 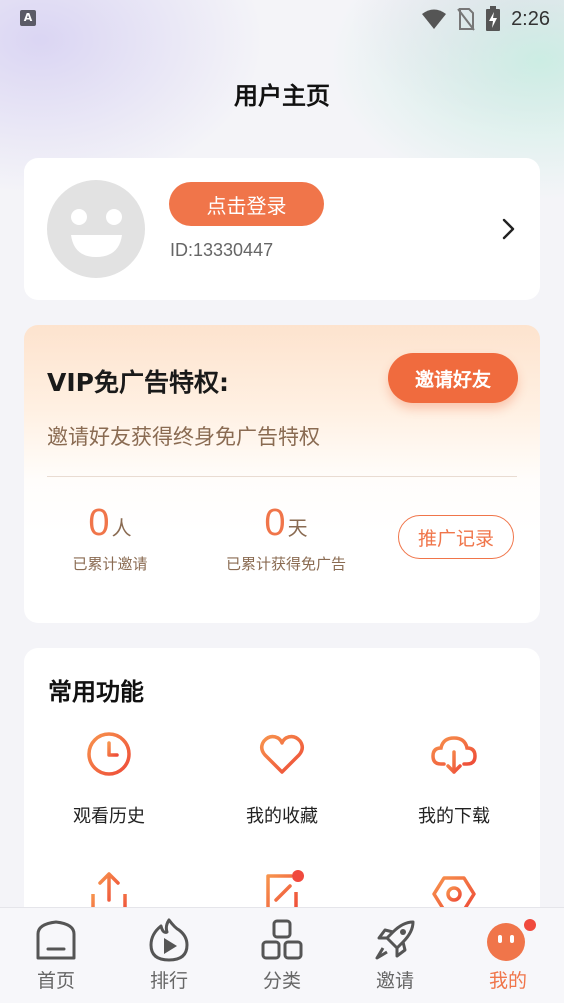 I want to click on invited-unit: 人, so click(x=121, y=528).